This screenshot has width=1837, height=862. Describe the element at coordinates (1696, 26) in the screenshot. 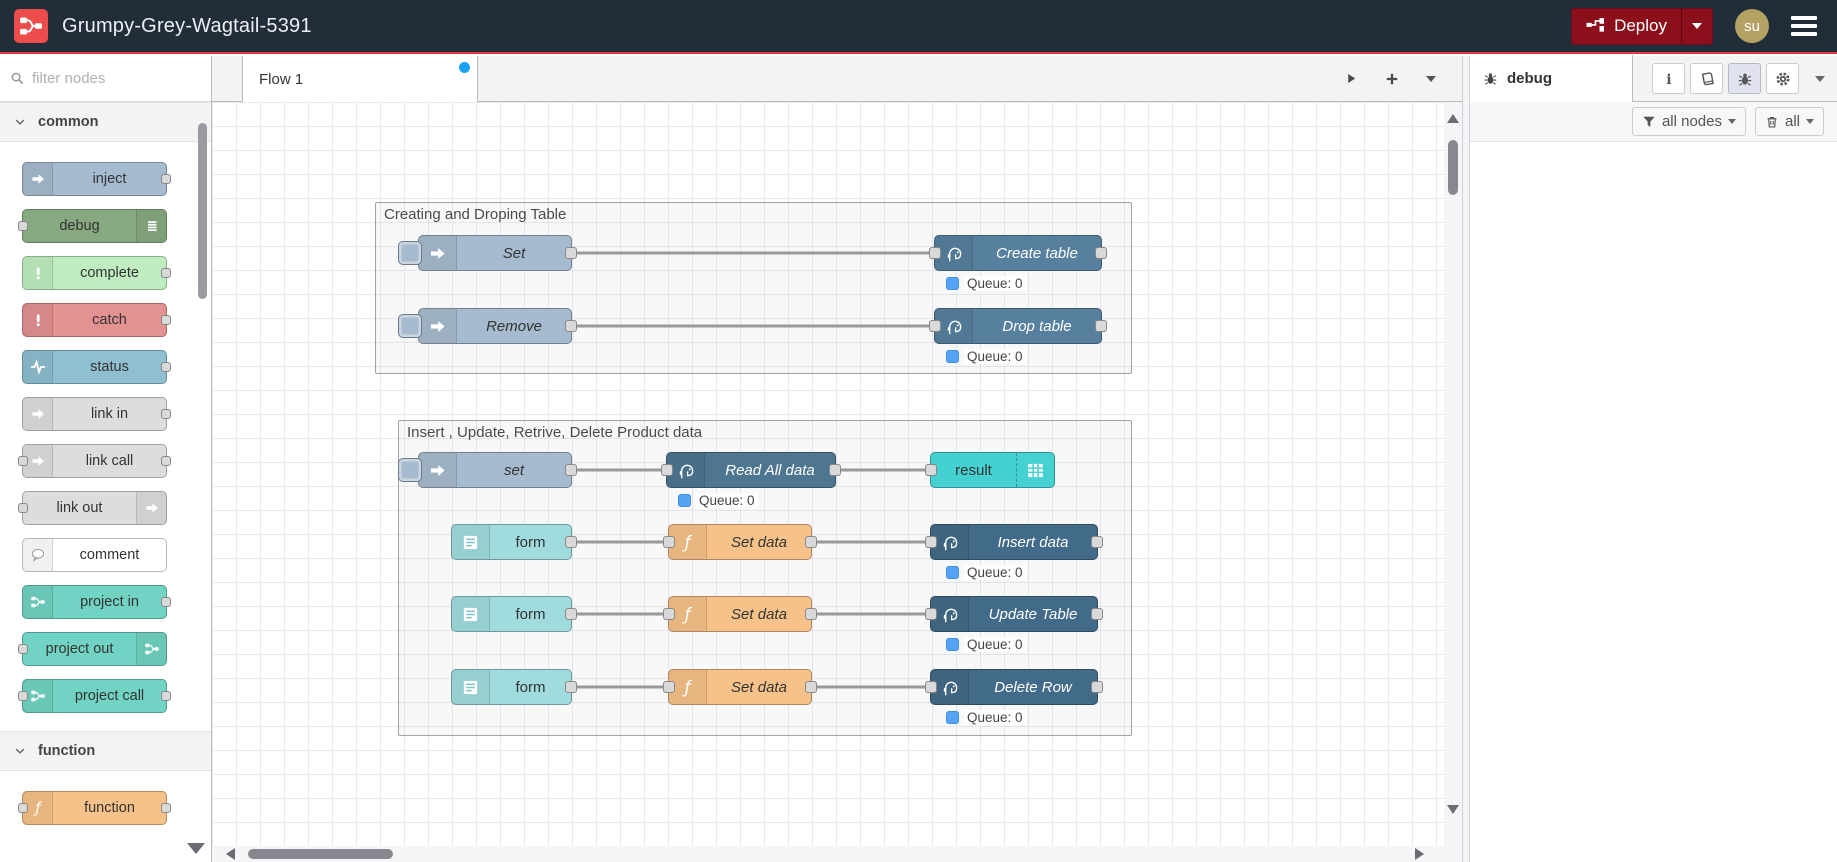

I see `deploy-options-caret` at that location.